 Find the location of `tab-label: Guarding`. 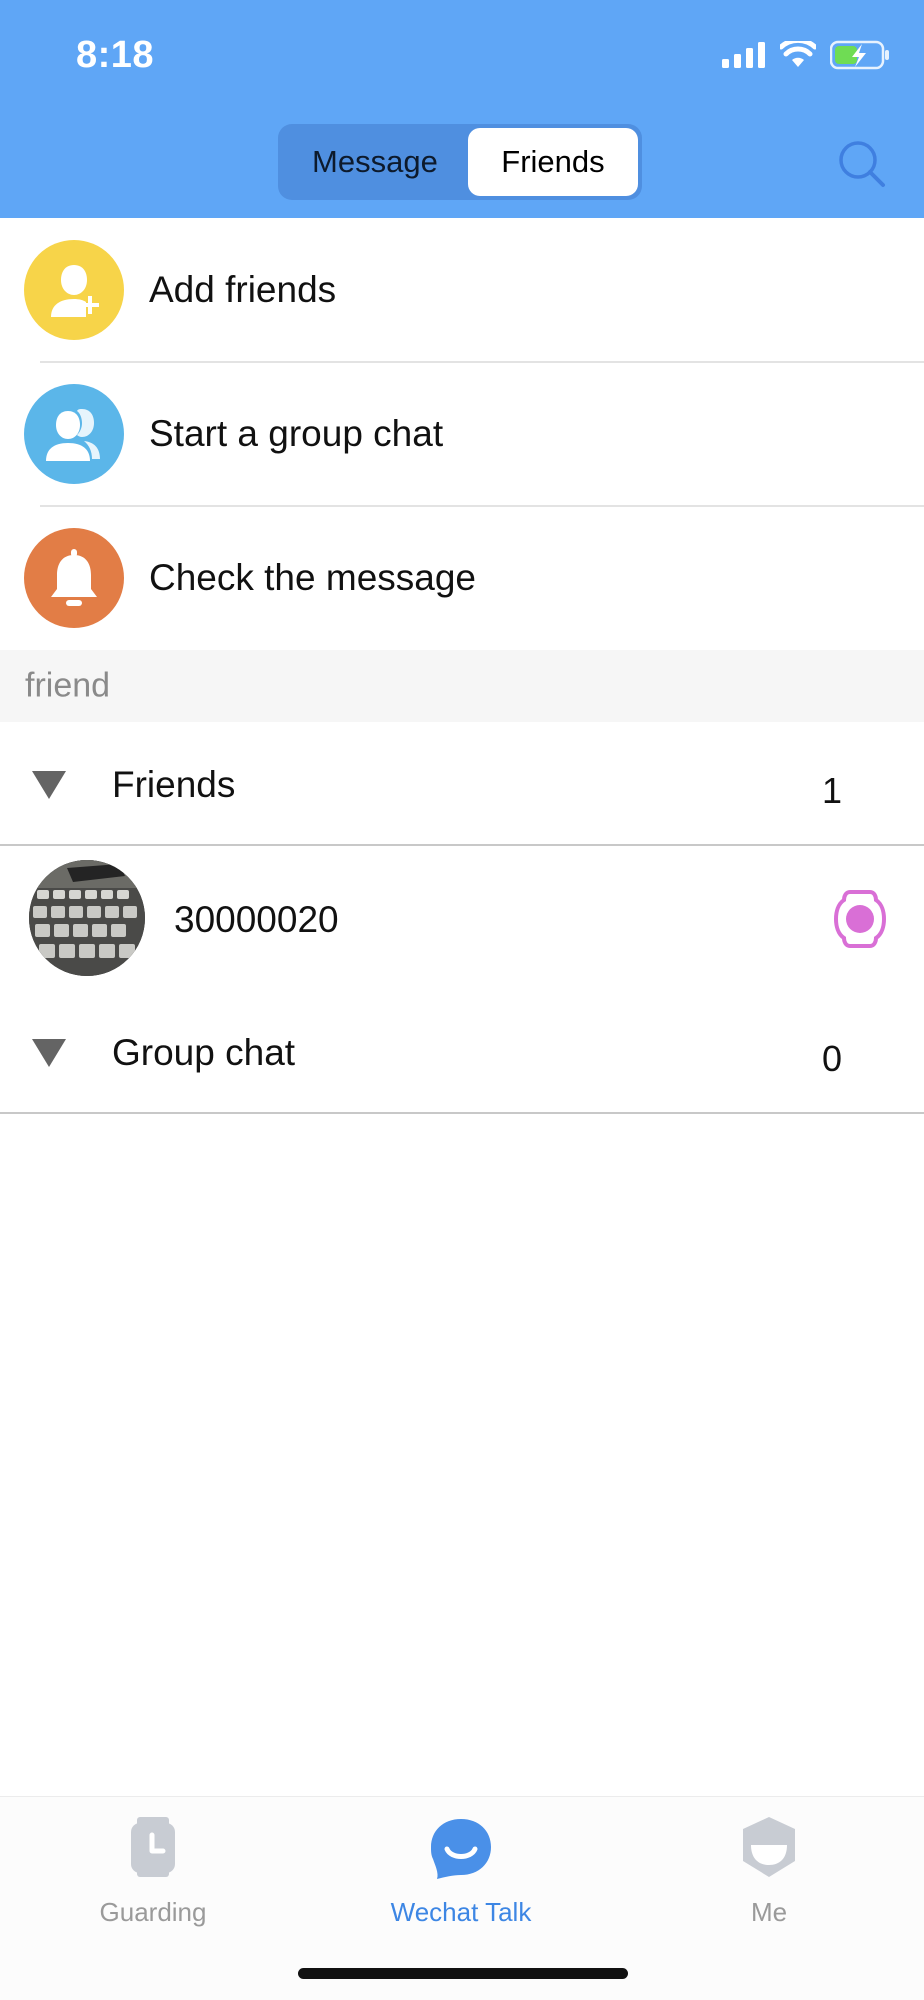

tab-label: Guarding is located at coordinates (153, 1912).